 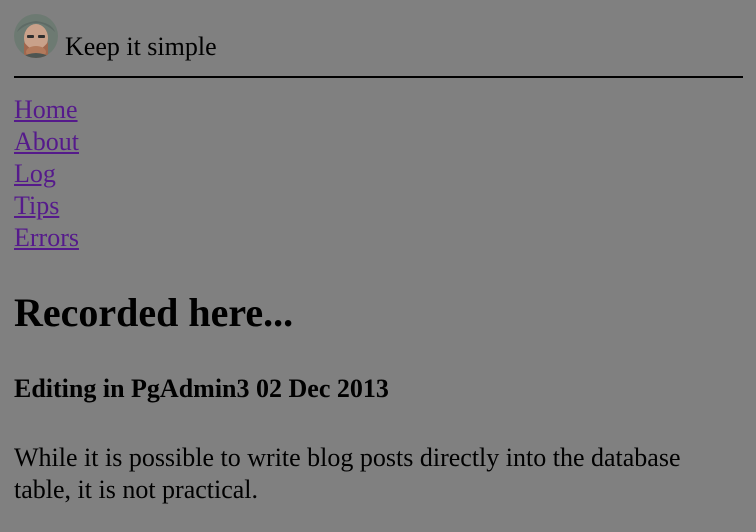 I want to click on main-nav: Home About Log Tips Errors, so click(x=46, y=174).